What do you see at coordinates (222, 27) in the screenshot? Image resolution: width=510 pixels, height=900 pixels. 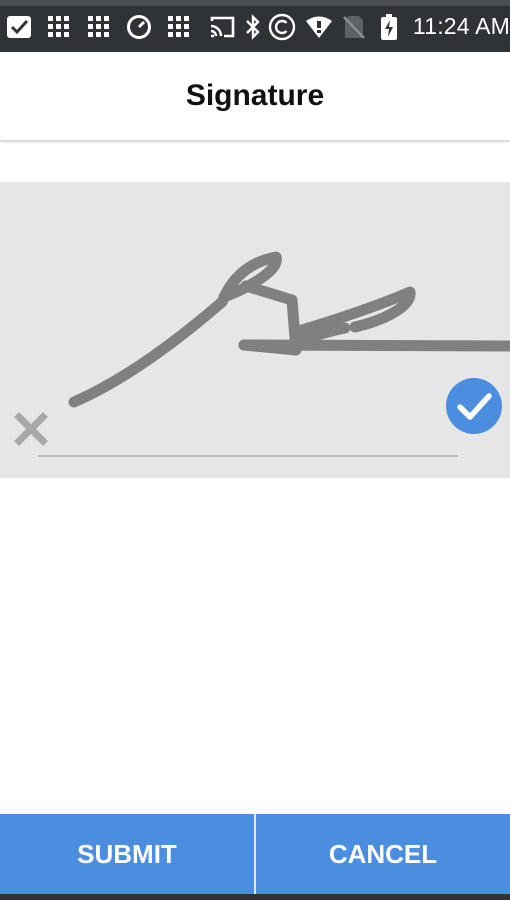 I see `cast-icon` at bounding box center [222, 27].